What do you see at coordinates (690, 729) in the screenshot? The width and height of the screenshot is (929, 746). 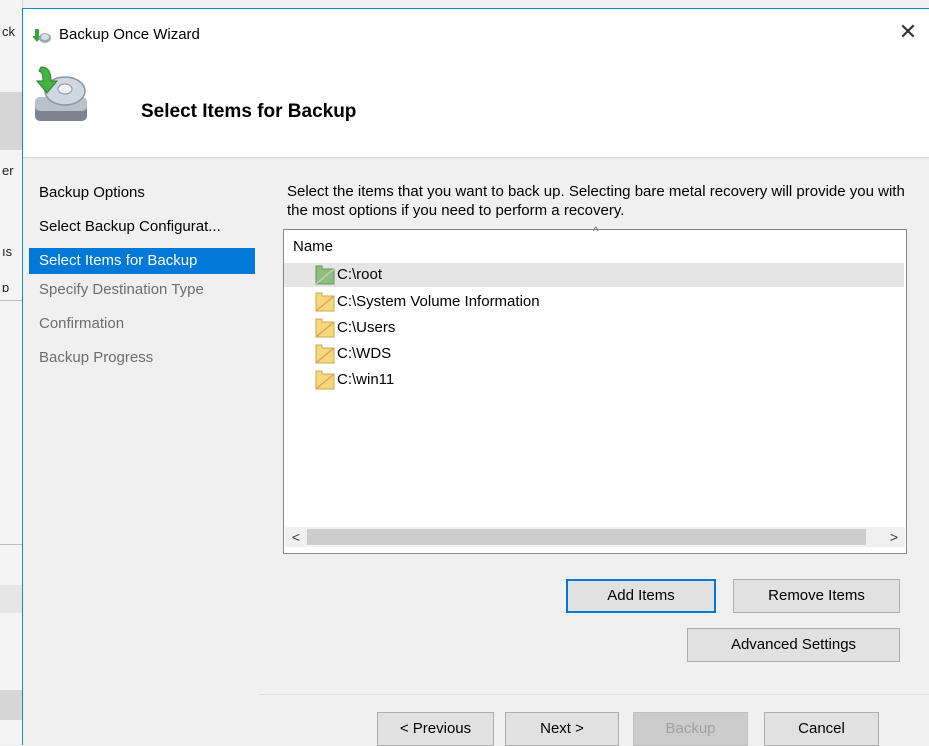 I see `backup-button: Backup` at bounding box center [690, 729].